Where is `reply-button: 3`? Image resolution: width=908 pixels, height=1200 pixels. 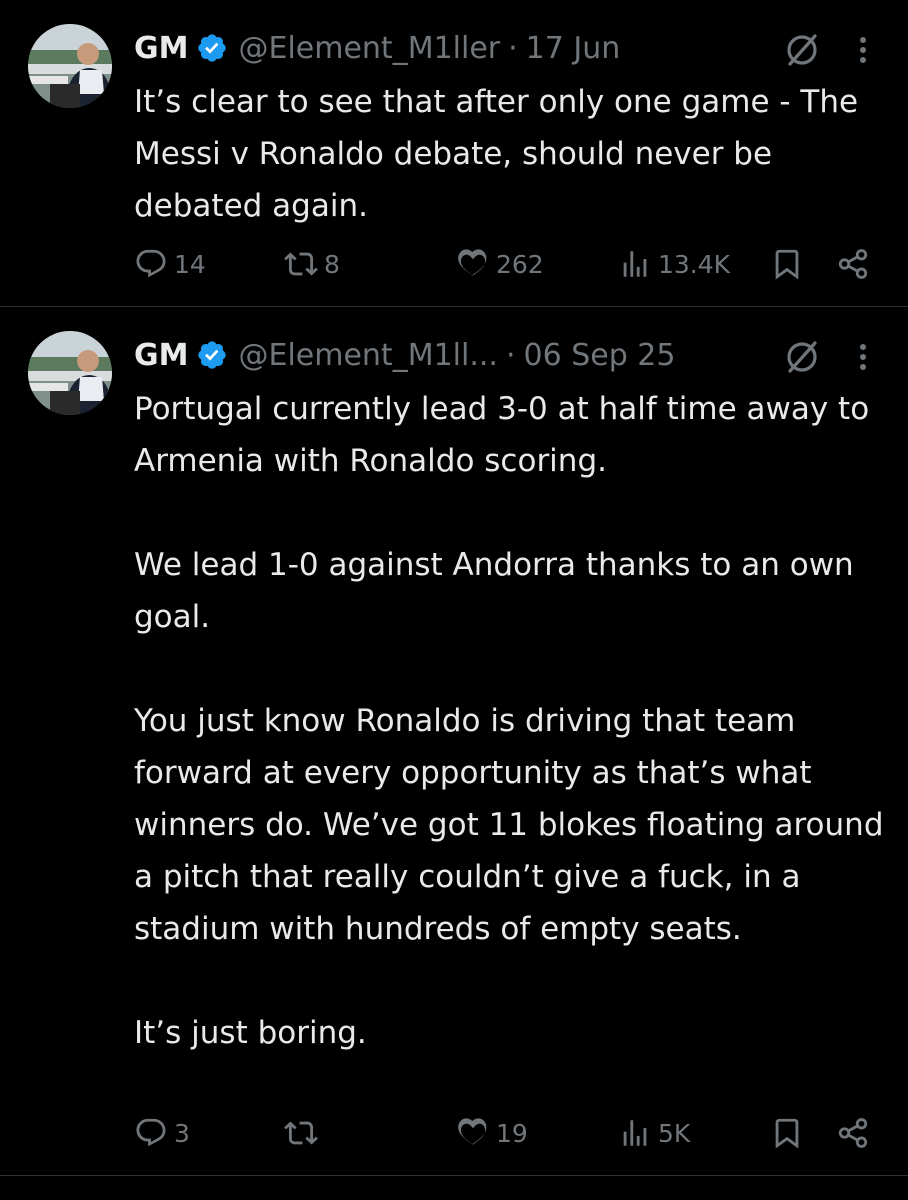 reply-button: 3 is located at coordinates (162, 1133).